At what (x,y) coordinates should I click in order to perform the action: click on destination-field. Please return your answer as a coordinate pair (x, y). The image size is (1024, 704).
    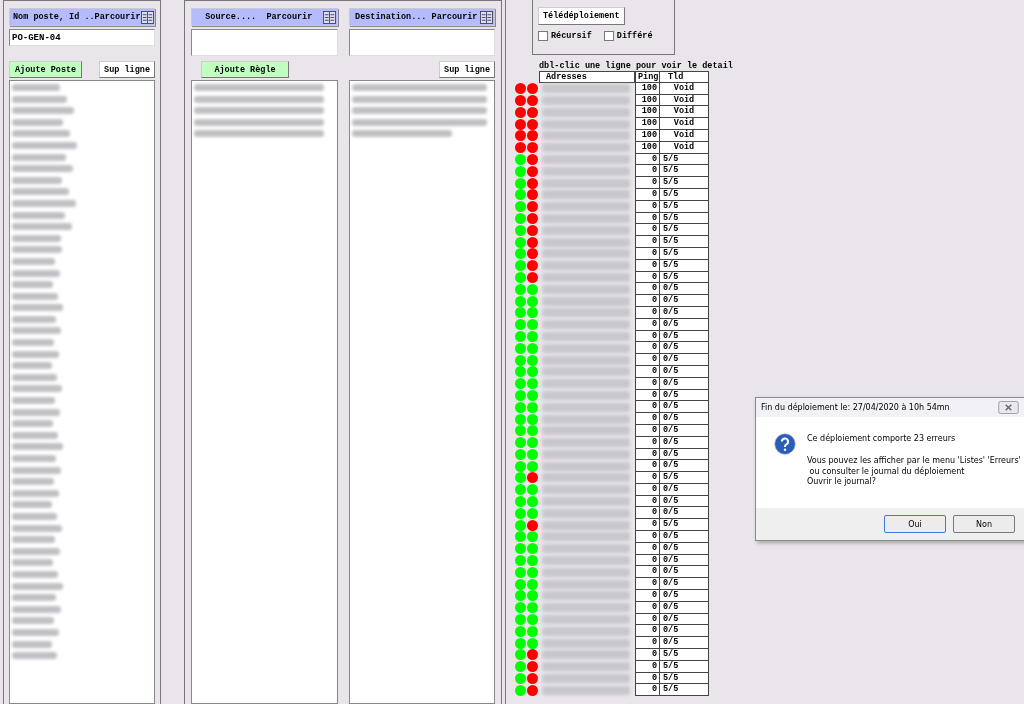
    Looking at the image, I should click on (421, 42).